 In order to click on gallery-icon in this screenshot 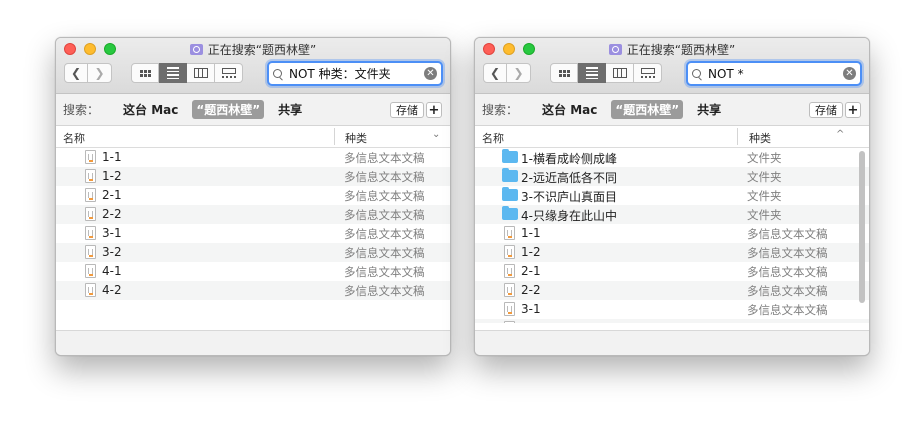, I will do `click(647, 73)`.